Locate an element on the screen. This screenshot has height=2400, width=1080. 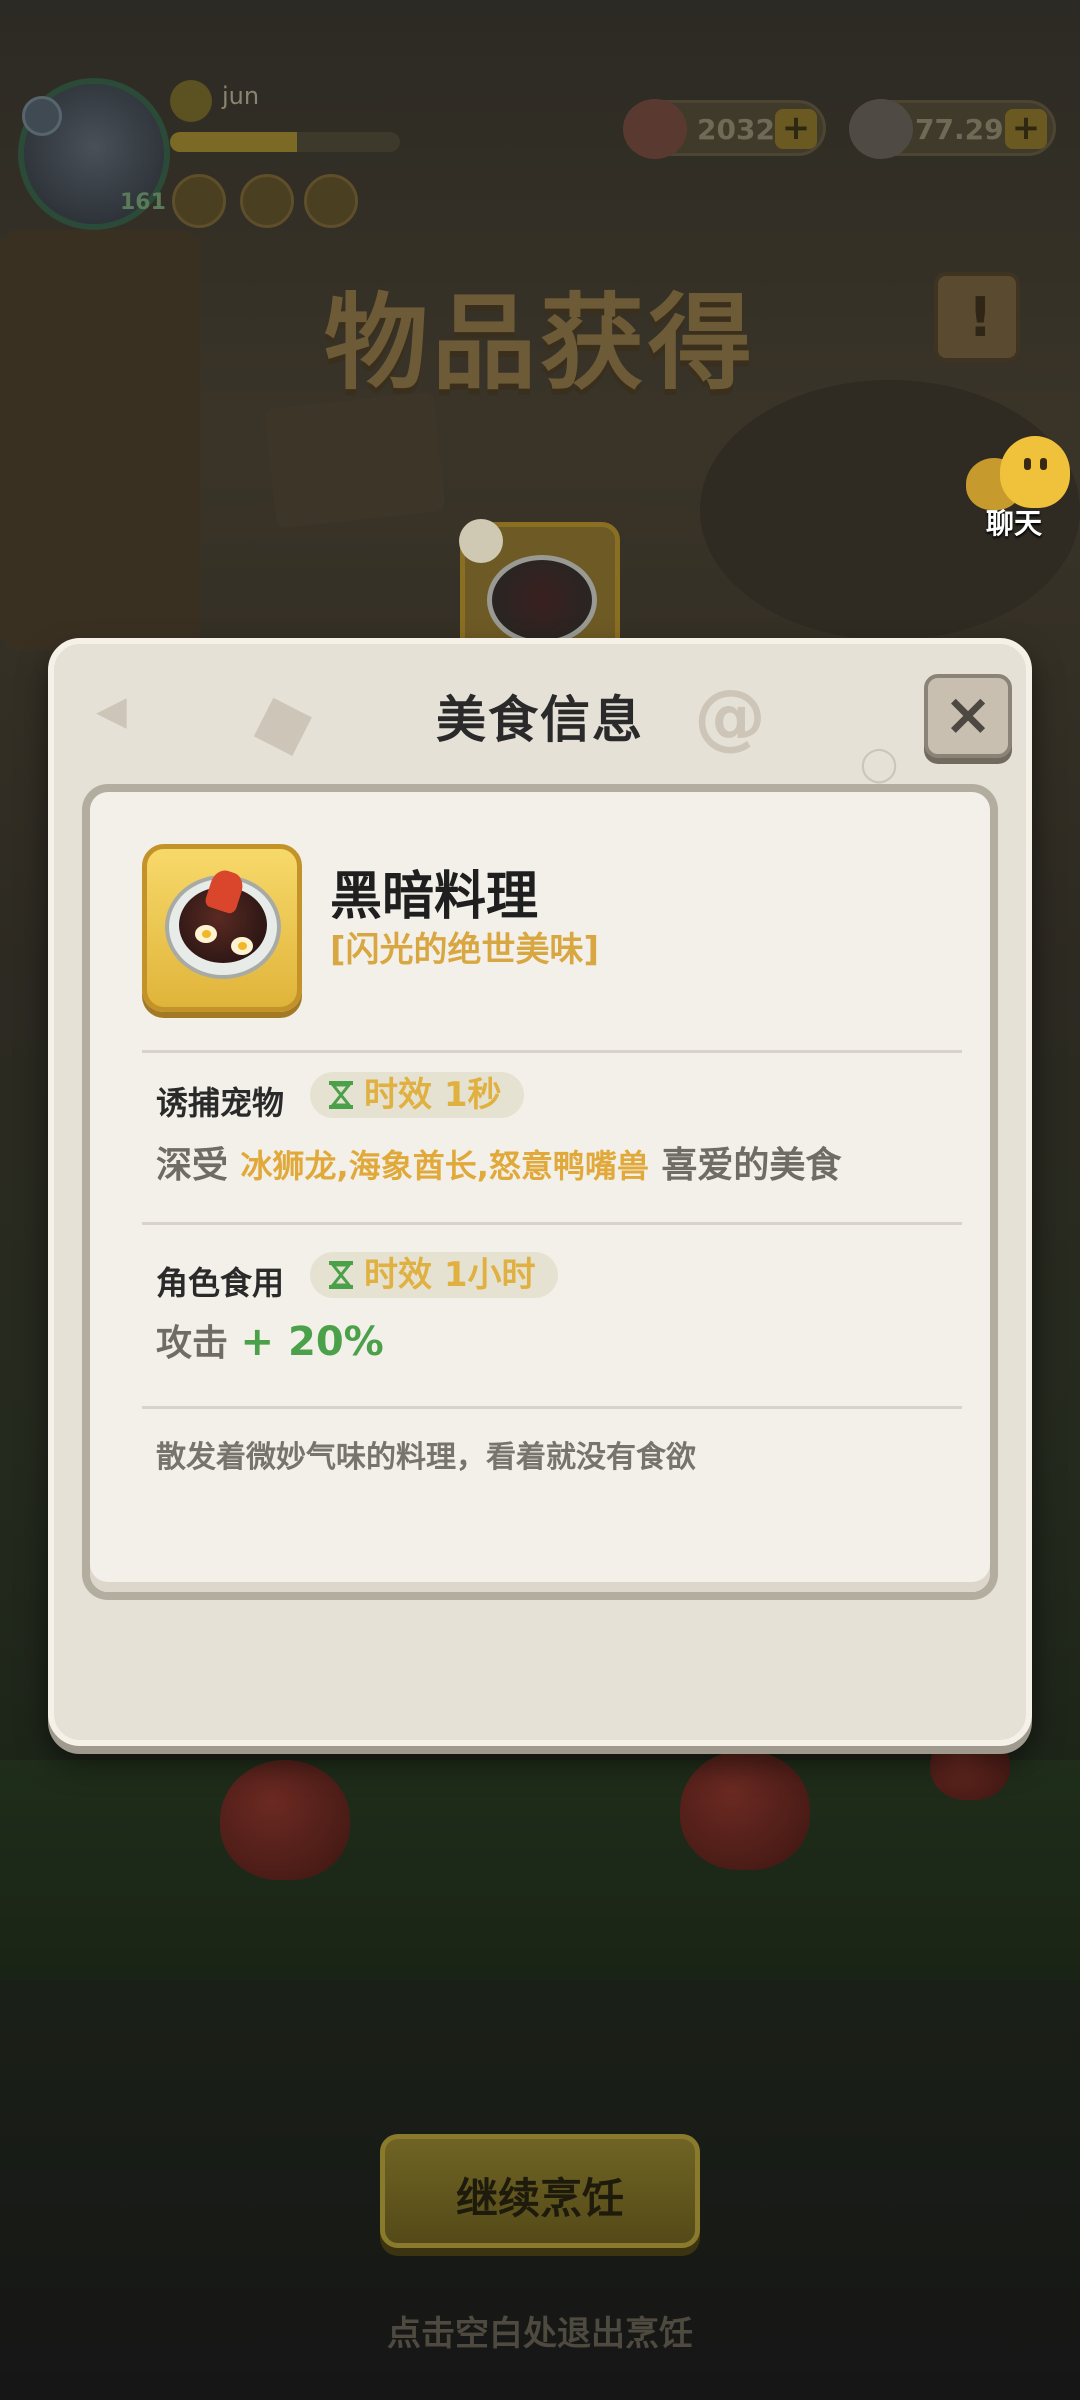
pearl-icon is located at coordinates (881, 129).